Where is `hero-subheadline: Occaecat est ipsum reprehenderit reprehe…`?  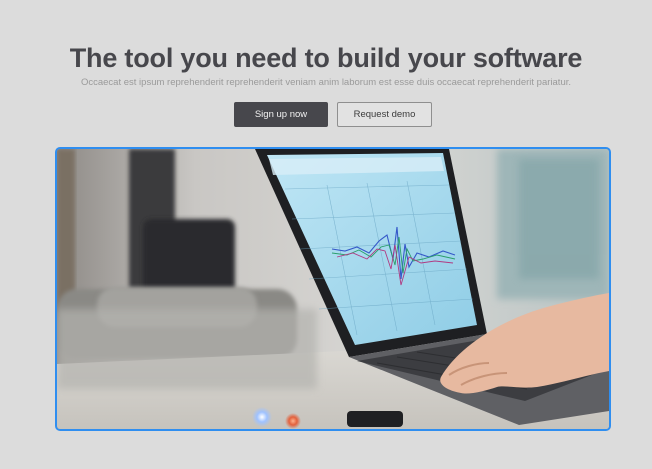 hero-subheadline: Occaecat est ipsum reprehenderit reprehe… is located at coordinates (326, 82).